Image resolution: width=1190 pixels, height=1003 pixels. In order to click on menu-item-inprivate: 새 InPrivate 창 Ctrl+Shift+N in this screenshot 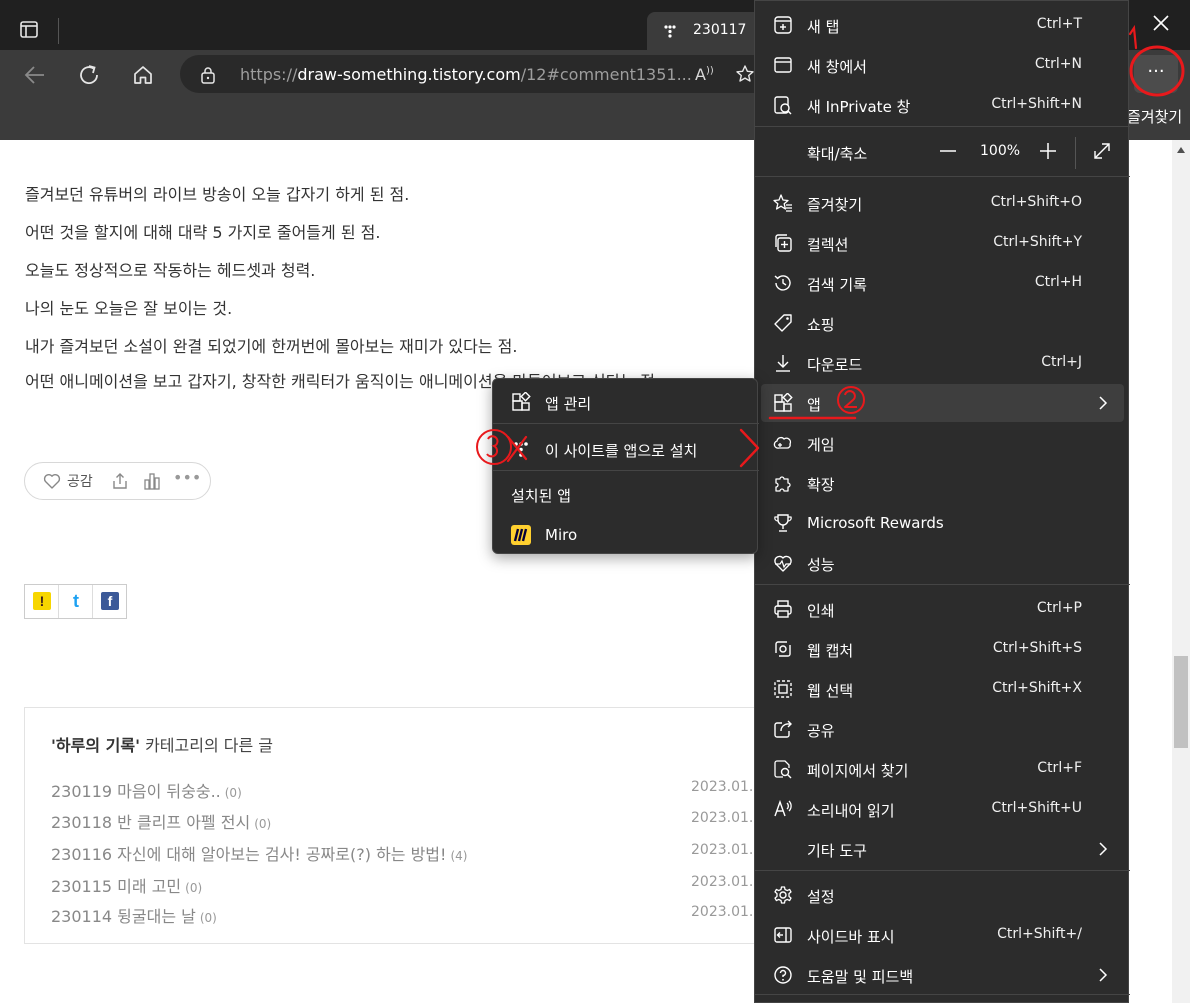, I will do `click(942, 105)`.